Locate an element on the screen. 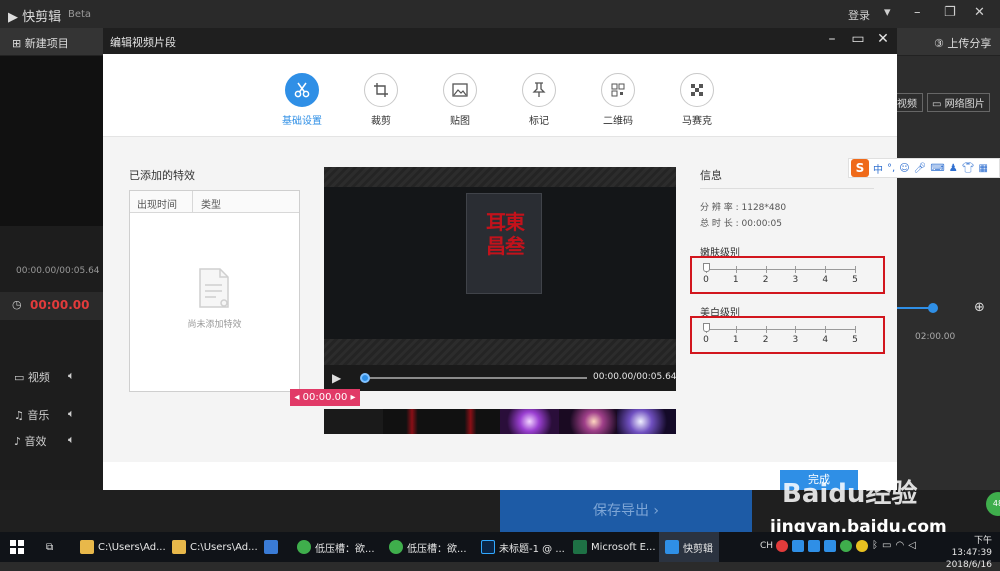  taskbar-item is located at coordinates (273, 547).